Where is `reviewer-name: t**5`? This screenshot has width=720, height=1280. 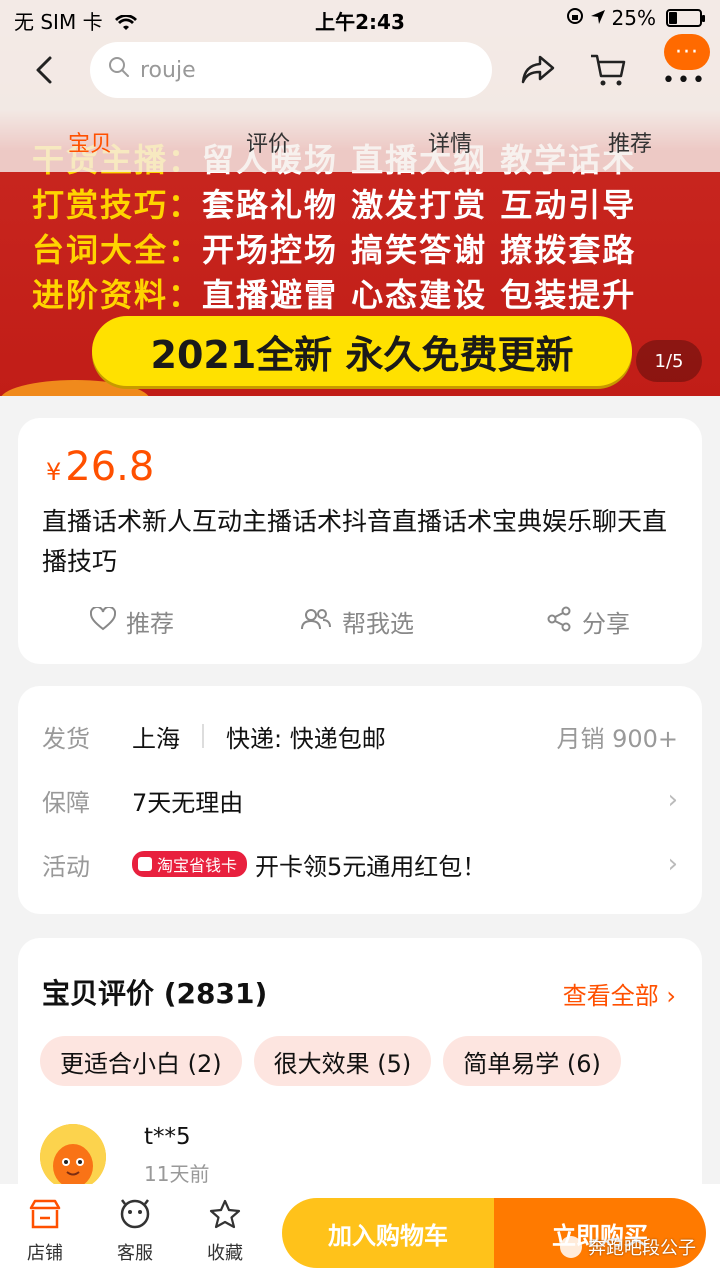 reviewer-name: t**5 is located at coordinates (167, 1137).